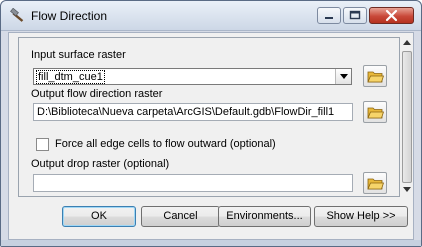 Image resolution: width=422 pixels, height=247 pixels. I want to click on show-help-button: Show Help >>, so click(361, 216).